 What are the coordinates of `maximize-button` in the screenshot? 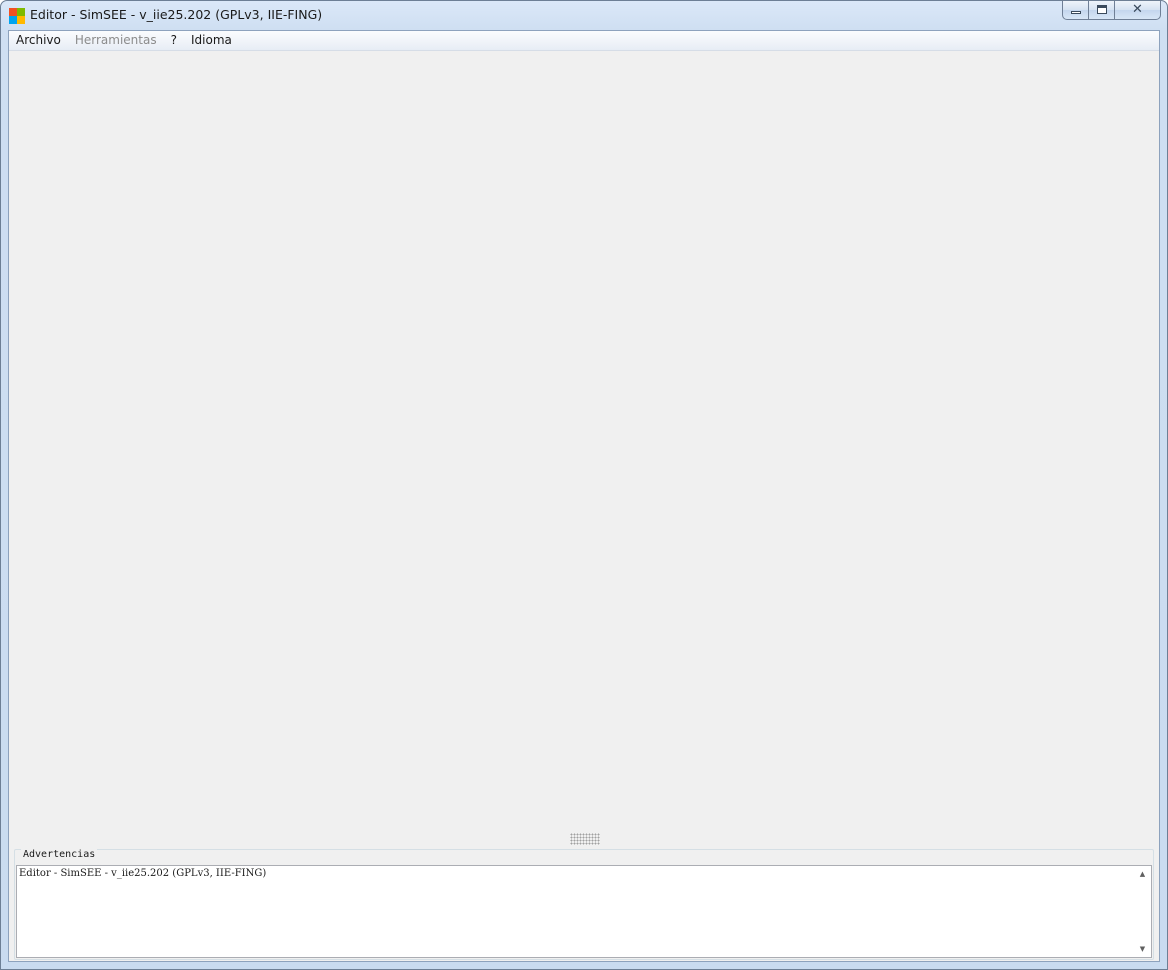 It's located at (1102, 10).